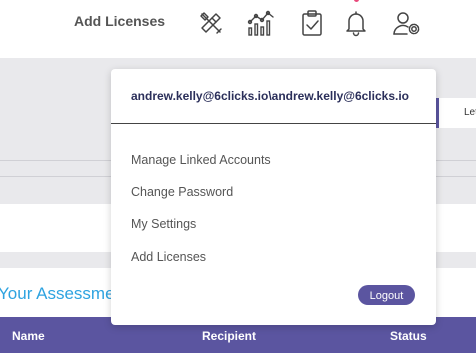 The width and height of the screenshot is (476, 353). I want to click on menu-item-add-licenses: Add Licenses, so click(168, 257).